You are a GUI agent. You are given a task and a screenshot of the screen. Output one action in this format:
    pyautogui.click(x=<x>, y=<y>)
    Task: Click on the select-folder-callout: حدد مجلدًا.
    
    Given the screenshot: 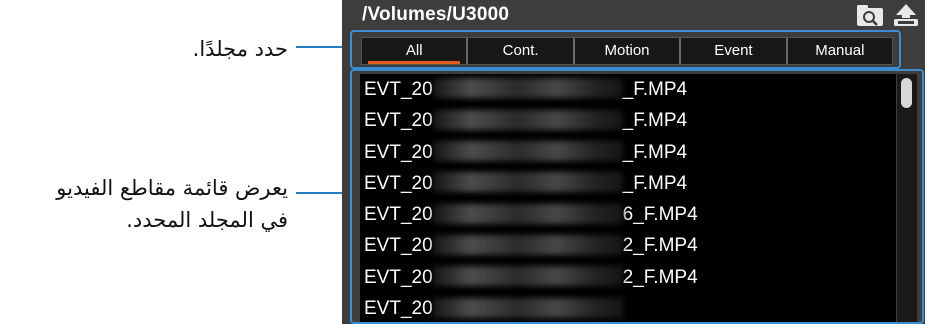 What is the action you would take?
    pyautogui.click(x=240, y=49)
    